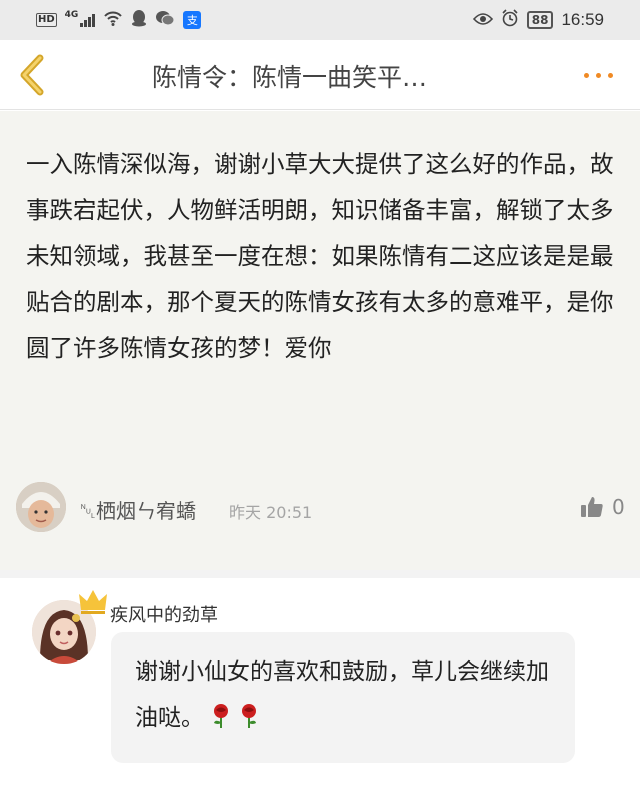 The width and height of the screenshot is (640, 808). Describe the element at coordinates (586, 75) in the screenshot. I see `more-dots-icon` at that location.